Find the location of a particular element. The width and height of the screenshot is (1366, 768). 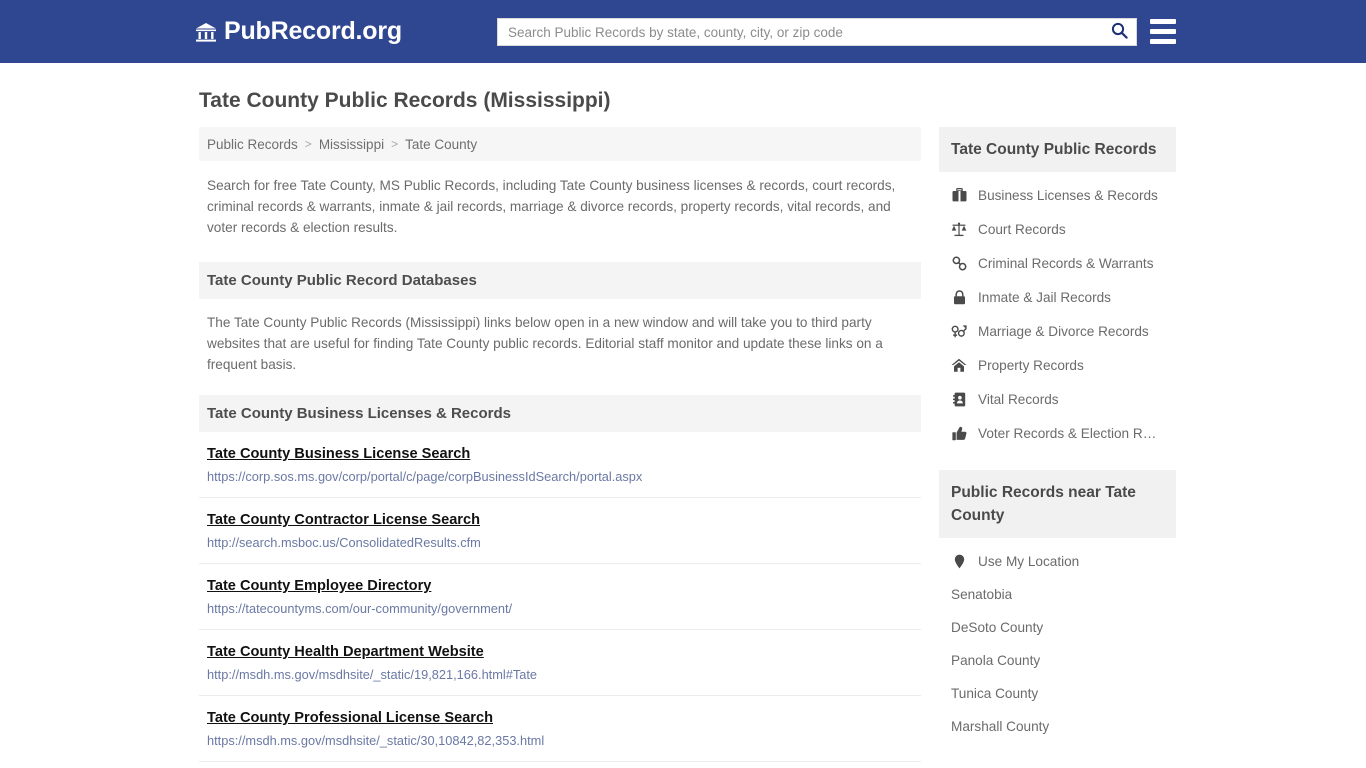

sidebar-item-label: Tunica County is located at coordinates (995, 693).